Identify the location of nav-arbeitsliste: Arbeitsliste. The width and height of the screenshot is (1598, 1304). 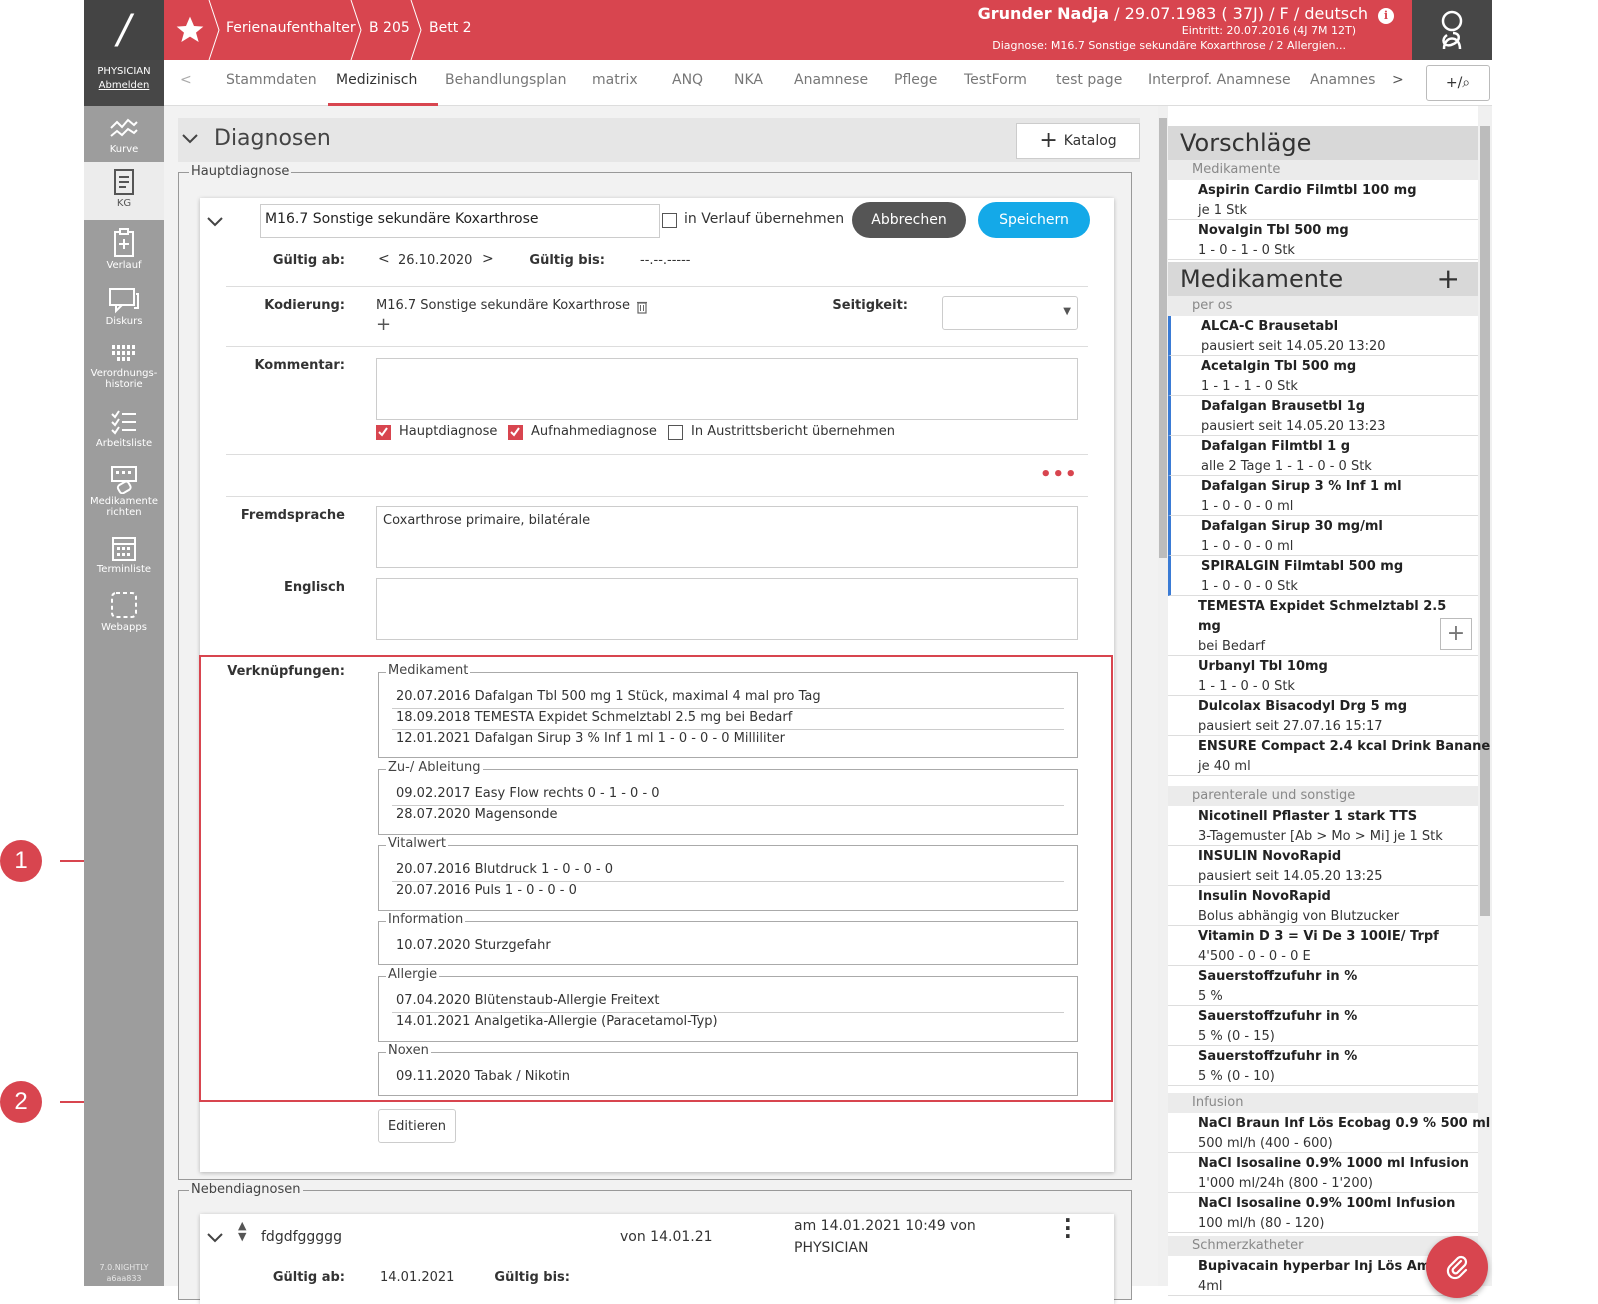
(124, 430).